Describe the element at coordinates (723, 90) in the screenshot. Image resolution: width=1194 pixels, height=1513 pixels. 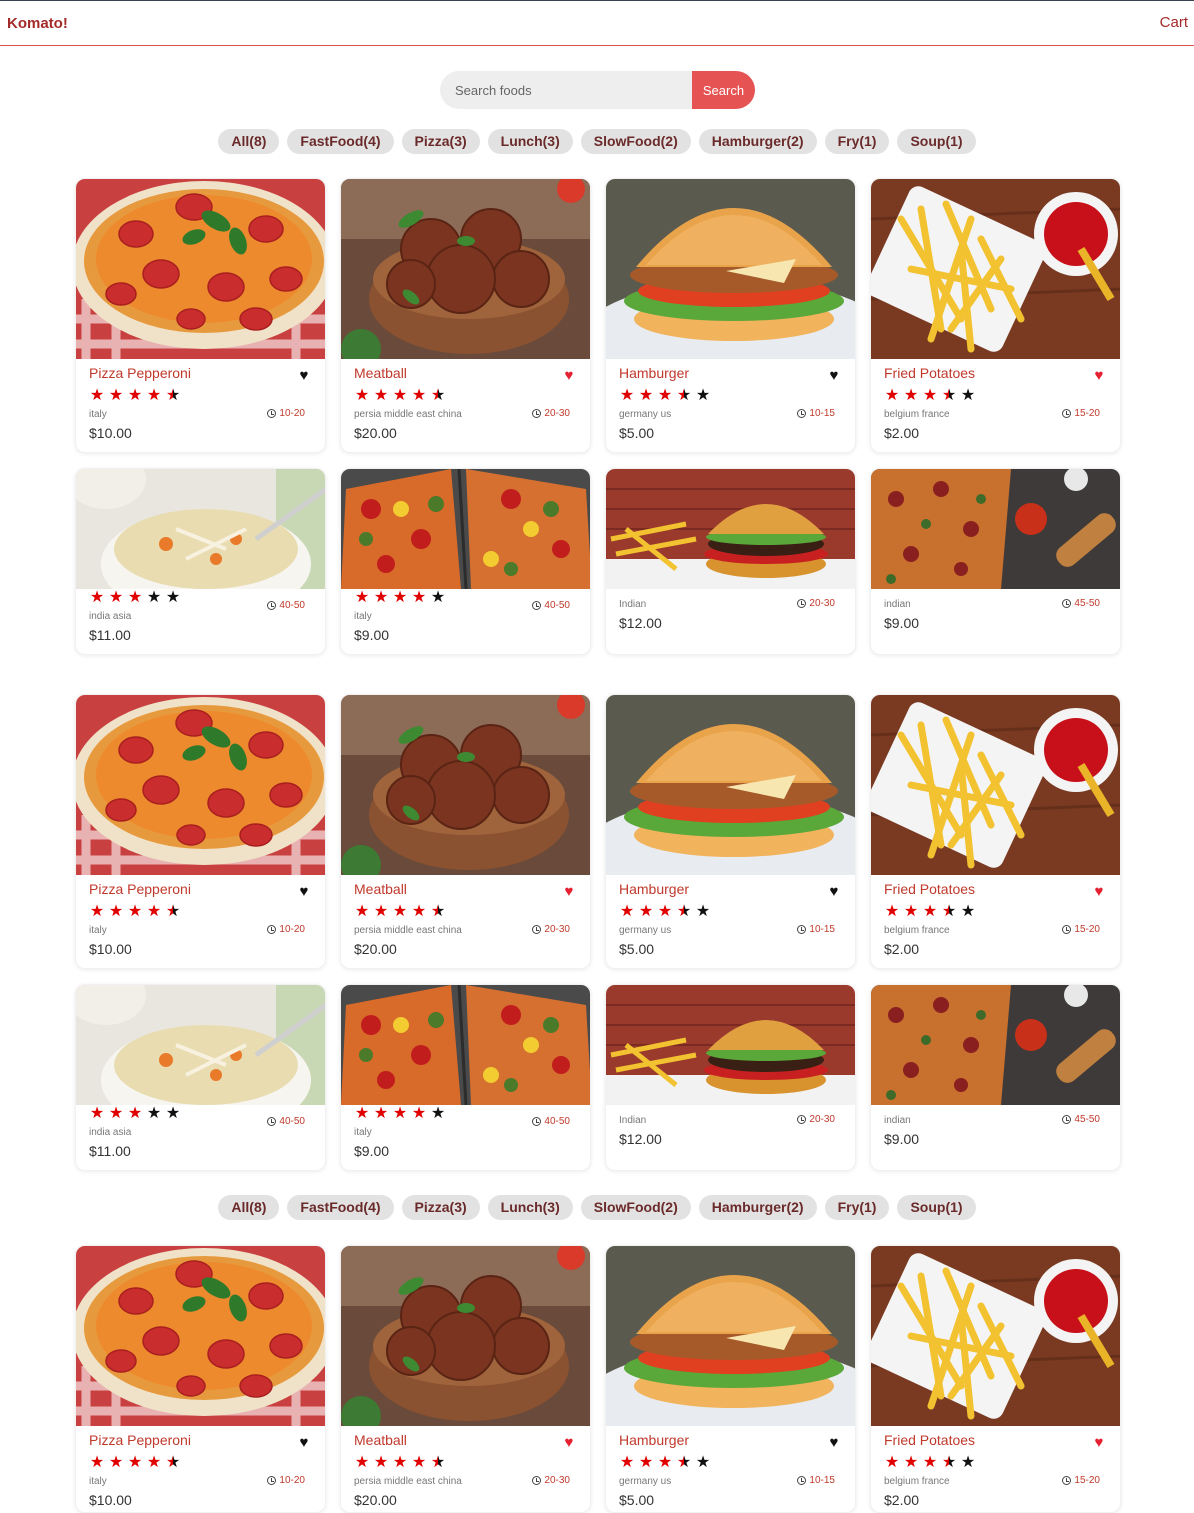
I see `search-button: Search` at that location.